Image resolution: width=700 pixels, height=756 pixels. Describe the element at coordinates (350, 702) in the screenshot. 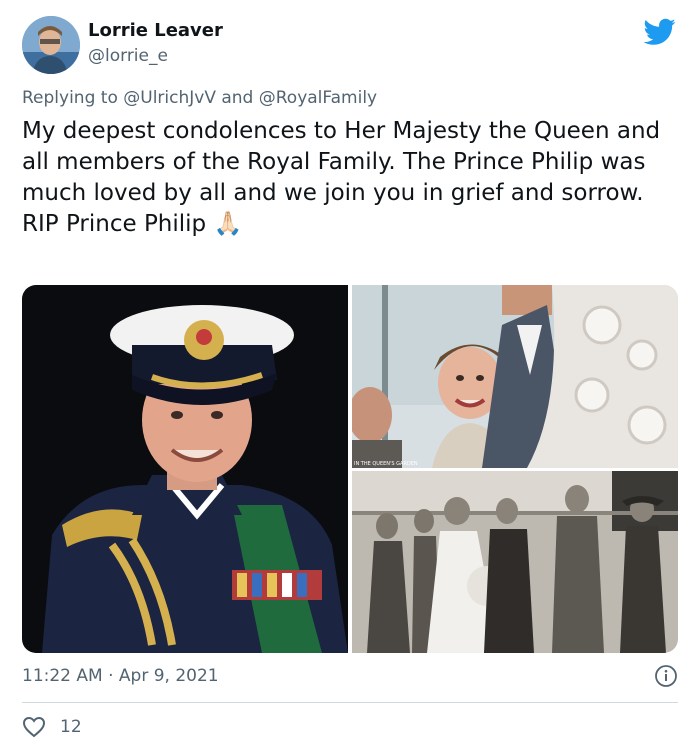

I see `divider` at that location.